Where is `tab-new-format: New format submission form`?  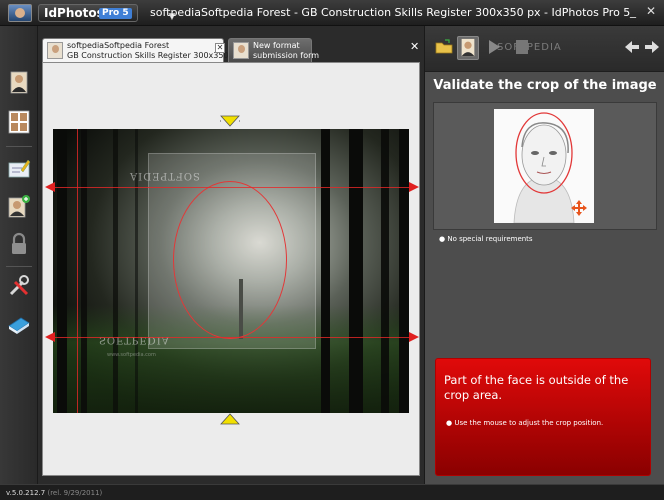
tab-new-format: New format submission form is located at coordinates (274, 50).